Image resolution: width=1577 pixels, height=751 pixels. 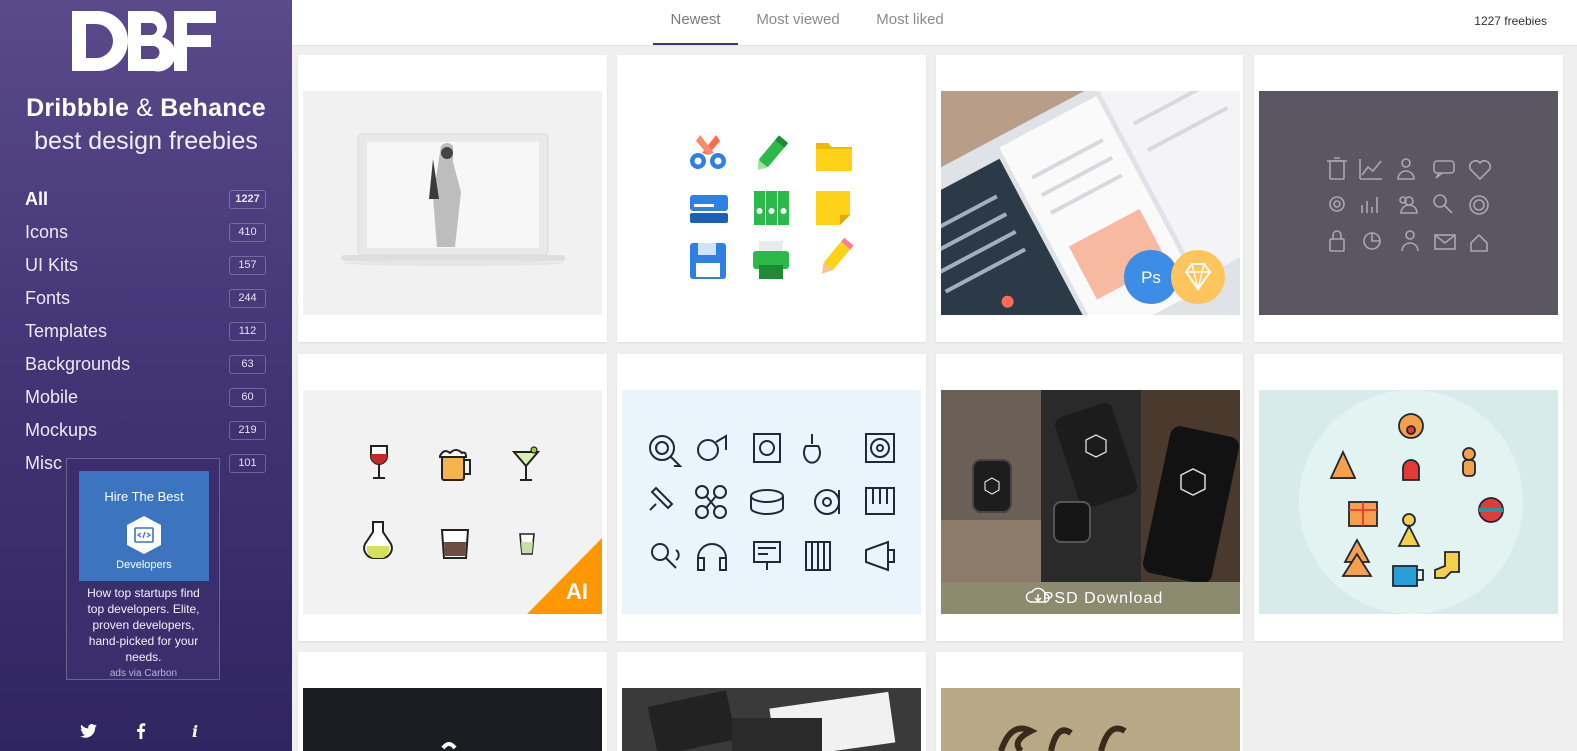 I want to click on nav-count: 63, so click(x=247, y=364).